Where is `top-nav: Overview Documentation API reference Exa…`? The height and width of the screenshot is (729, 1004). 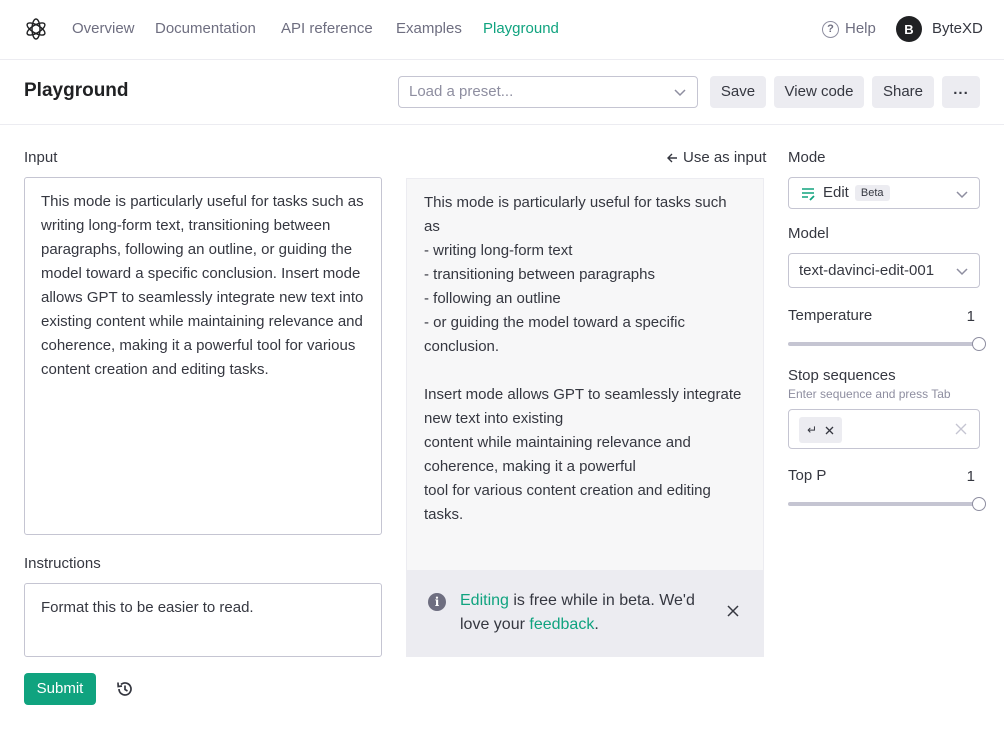
top-nav: Overview Documentation API reference Exa… is located at coordinates (502, 30).